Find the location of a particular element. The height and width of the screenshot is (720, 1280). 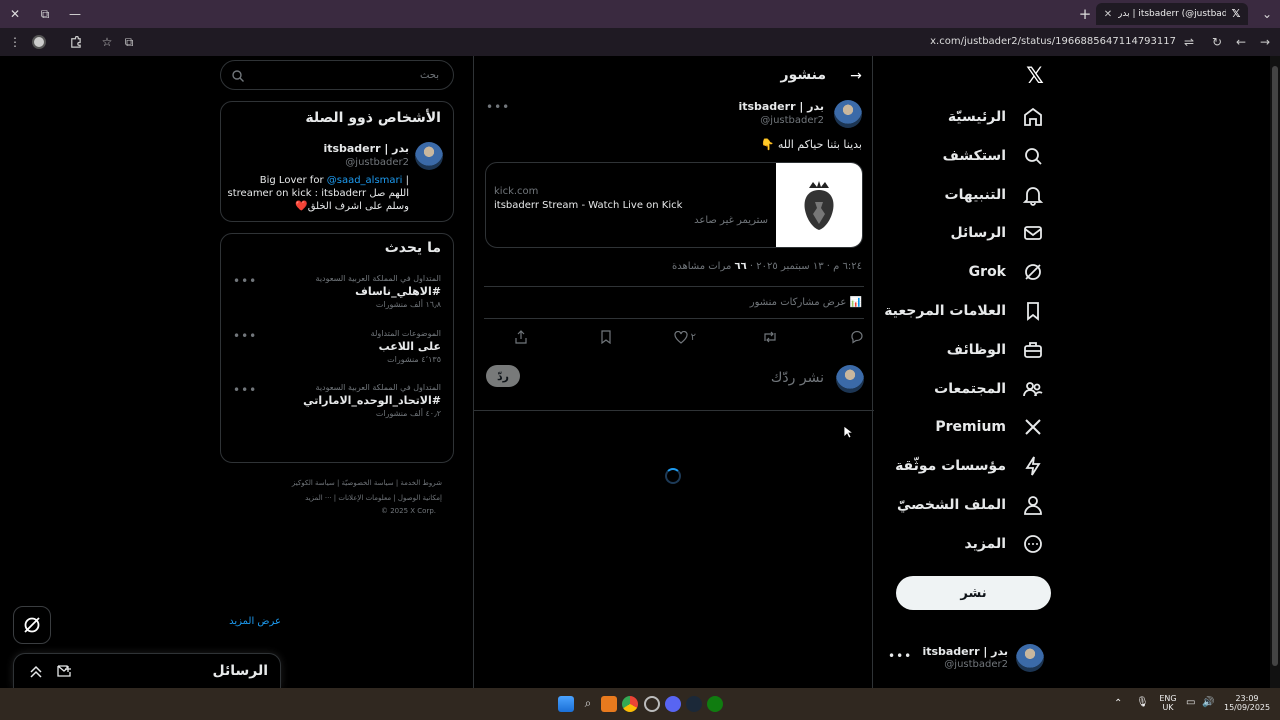

footer-link: سياسة الكوكيز is located at coordinates (313, 483).